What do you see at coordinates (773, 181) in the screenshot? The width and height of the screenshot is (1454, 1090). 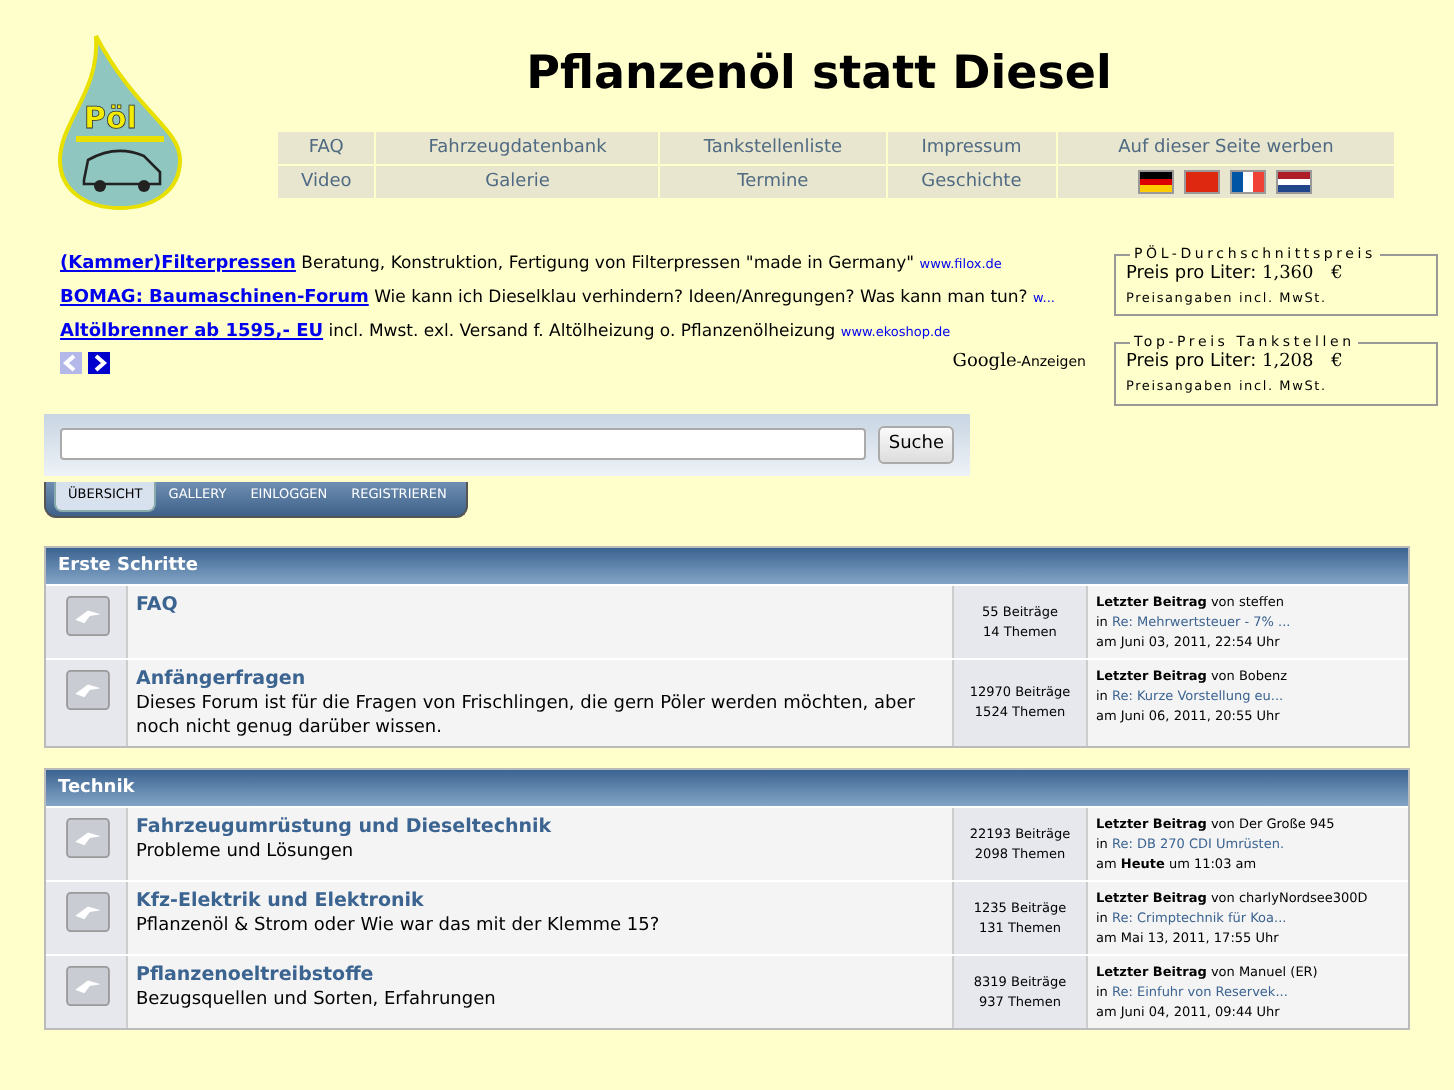 I see `nav-link: Termine` at bounding box center [773, 181].